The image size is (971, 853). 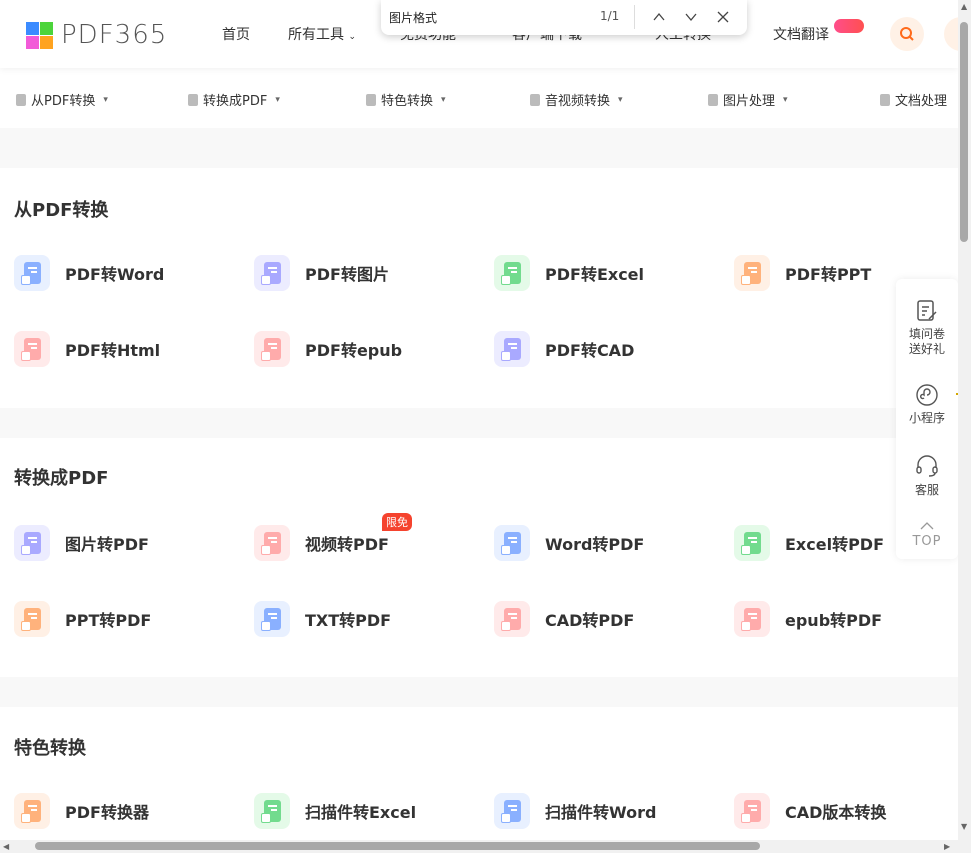 What do you see at coordinates (321, 543) in the screenshot?
I see `tool-item: 视频转PDF` at bounding box center [321, 543].